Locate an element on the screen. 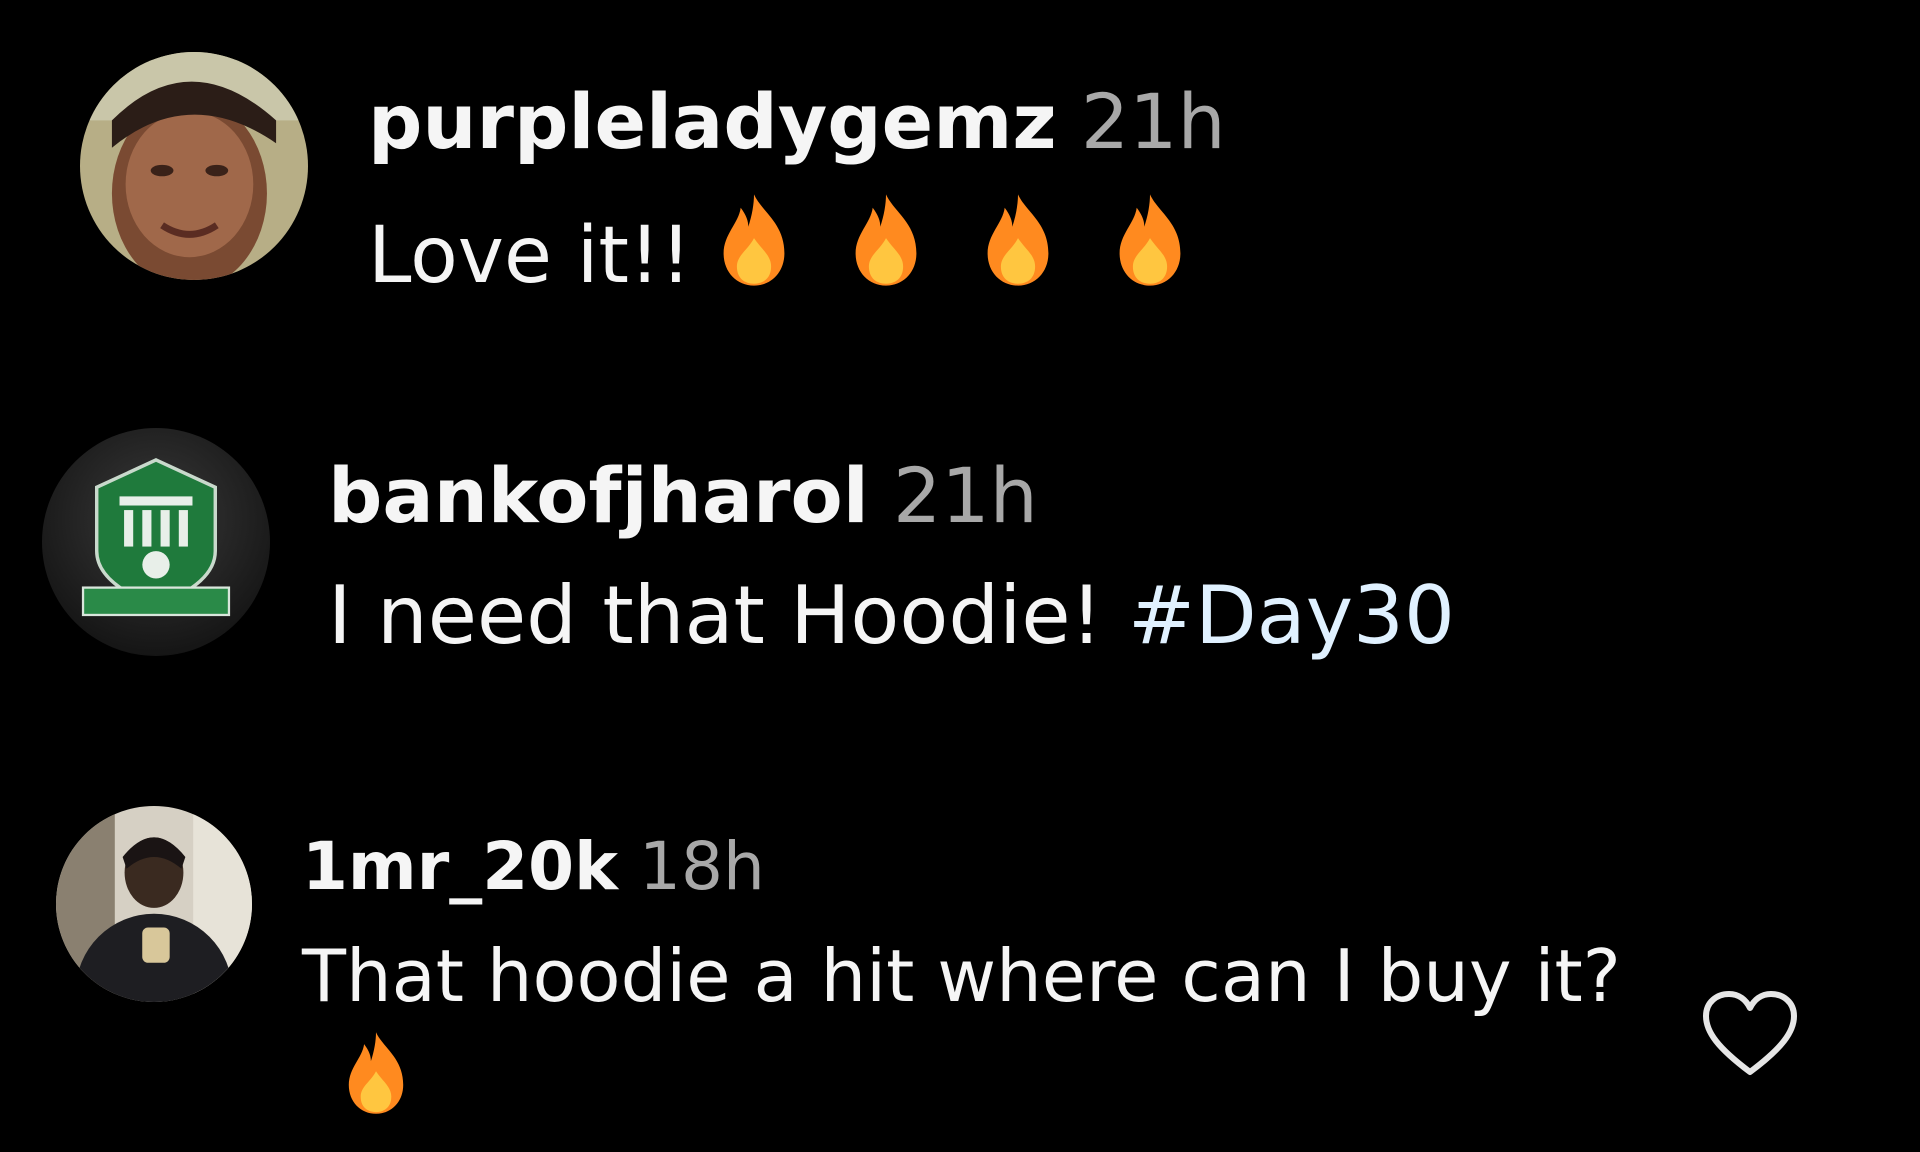 This screenshot has width=1920, height=1152. avatar-logo is located at coordinates (156, 542).